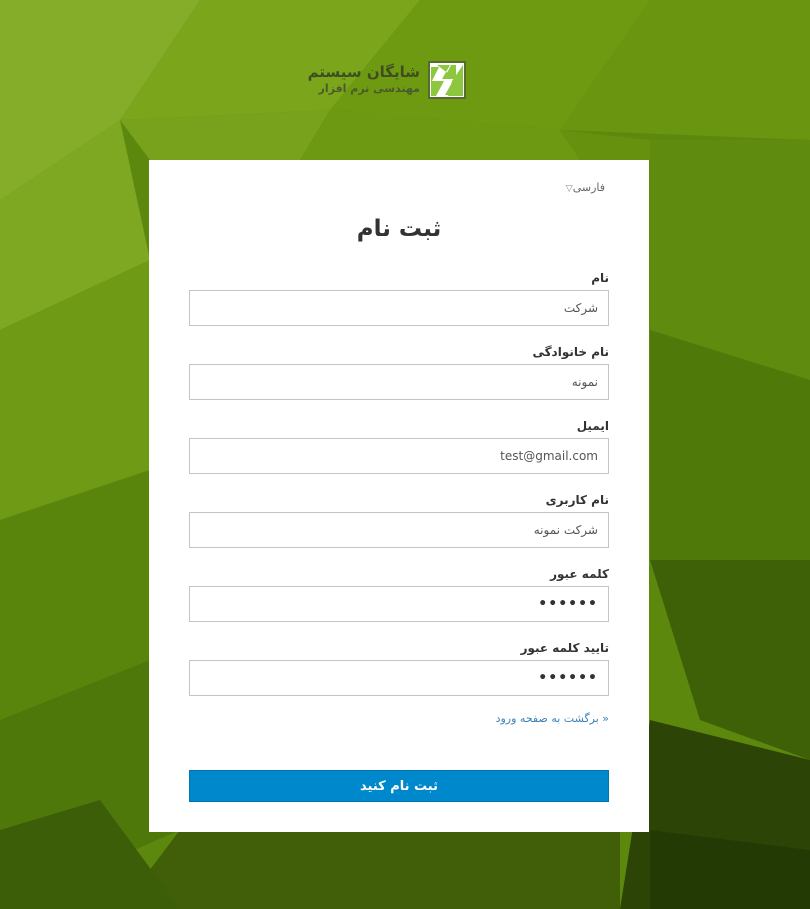 Image resolution: width=810 pixels, height=909 pixels. Describe the element at coordinates (369, 88) in the screenshot. I see `brand-tagline: مهندسی نرم افزار` at that location.